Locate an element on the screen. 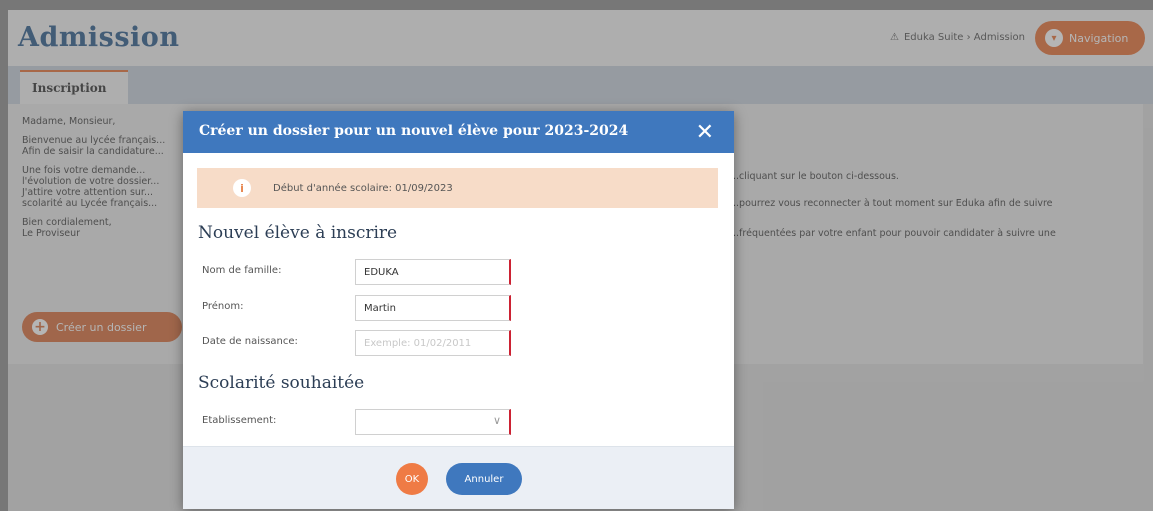 The width and height of the screenshot is (1153, 511). form-row-birth-date: Date de naissance: is located at coordinates (362, 343).